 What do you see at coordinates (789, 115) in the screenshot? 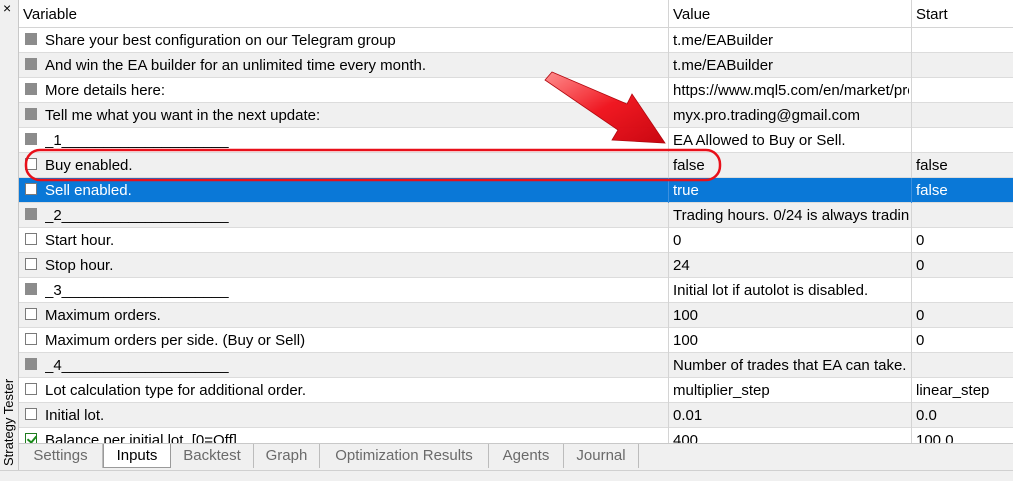
I see `row-value: myx.pro.trading@gmail.com` at bounding box center [789, 115].